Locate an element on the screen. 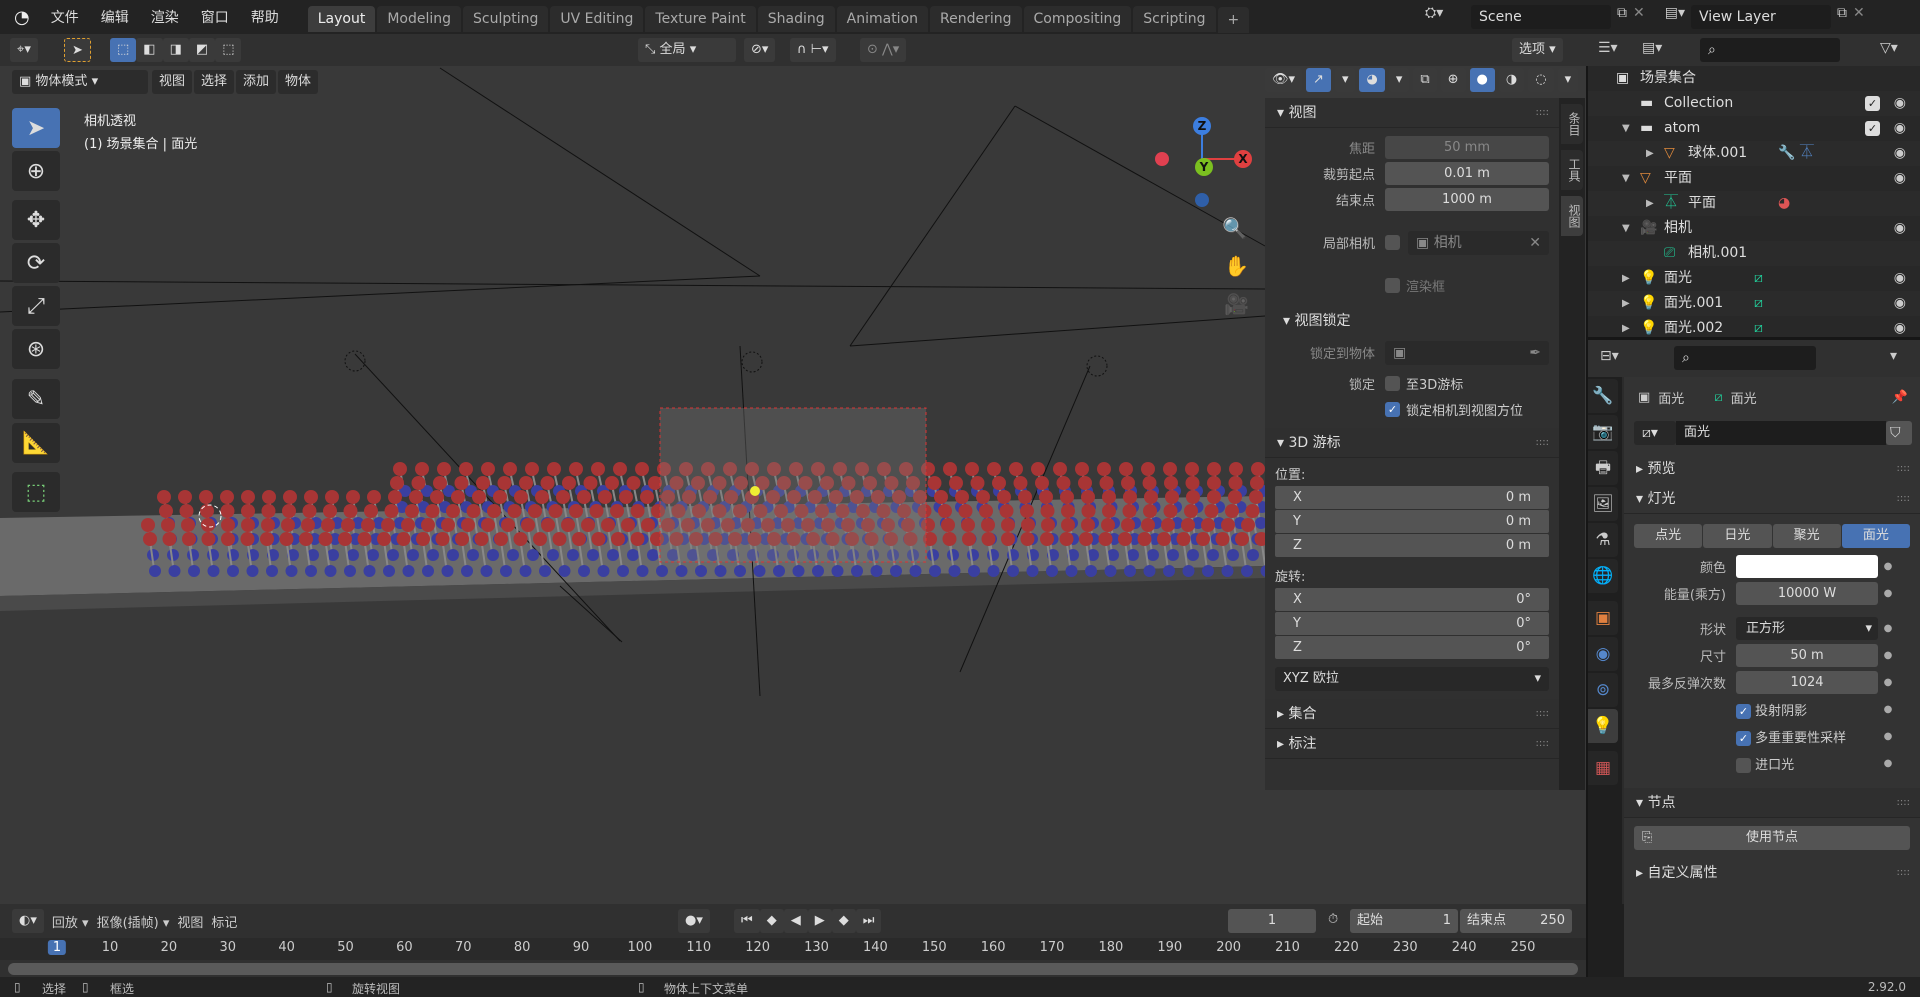  workspace-tab-uv-editing: UV Editing is located at coordinates (597, 19).